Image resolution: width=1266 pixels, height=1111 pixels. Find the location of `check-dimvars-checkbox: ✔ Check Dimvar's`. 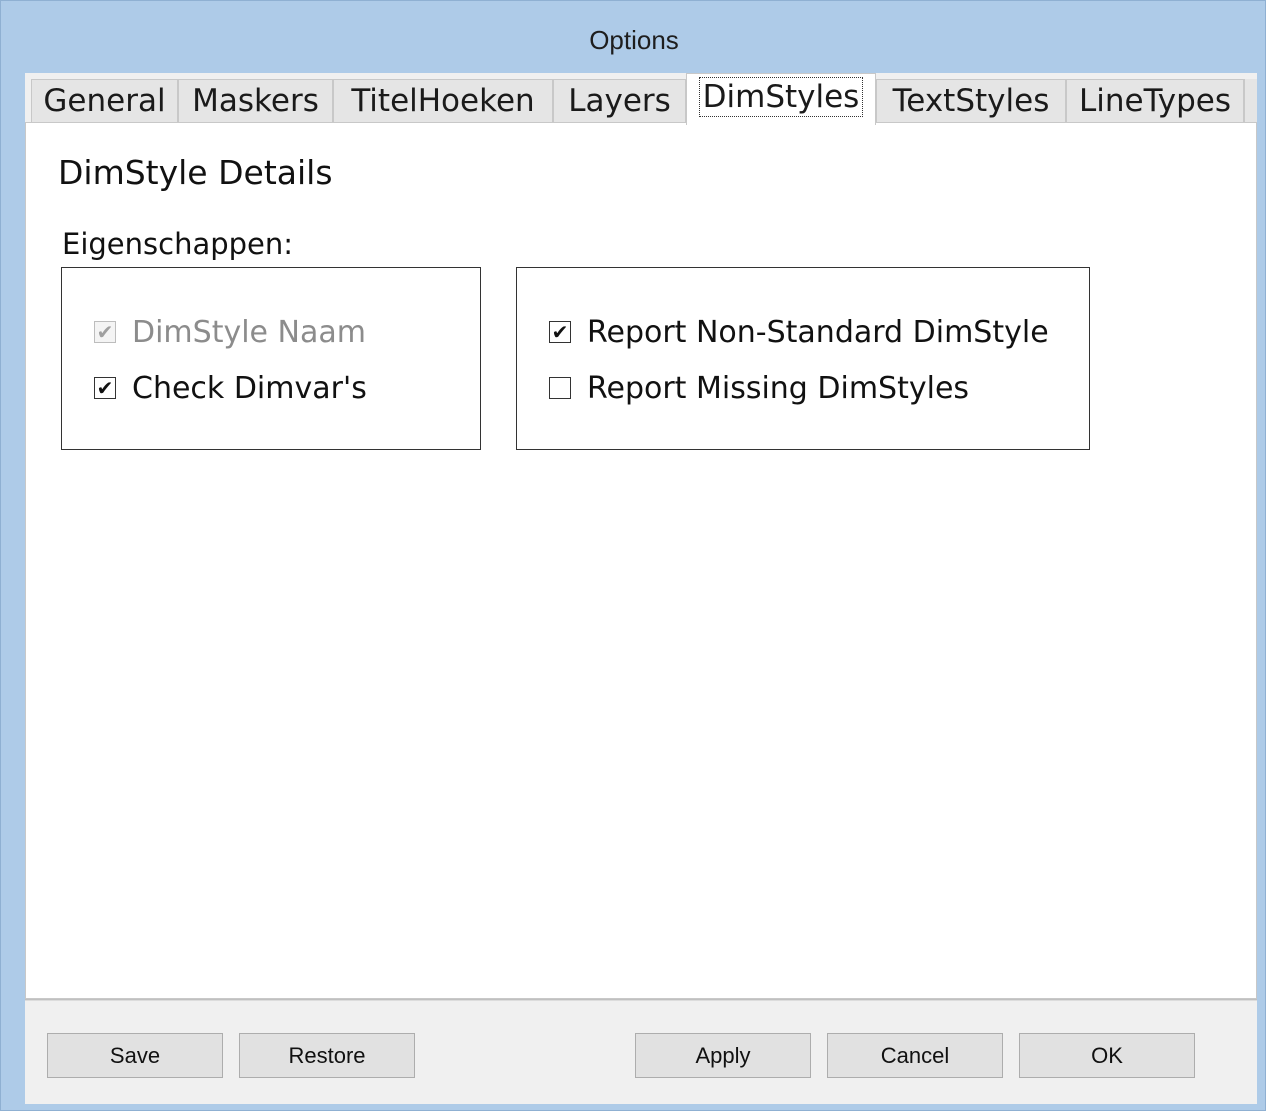

check-dimvars-checkbox: ✔ Check Dimvar's is located at coordinates (230, 388).